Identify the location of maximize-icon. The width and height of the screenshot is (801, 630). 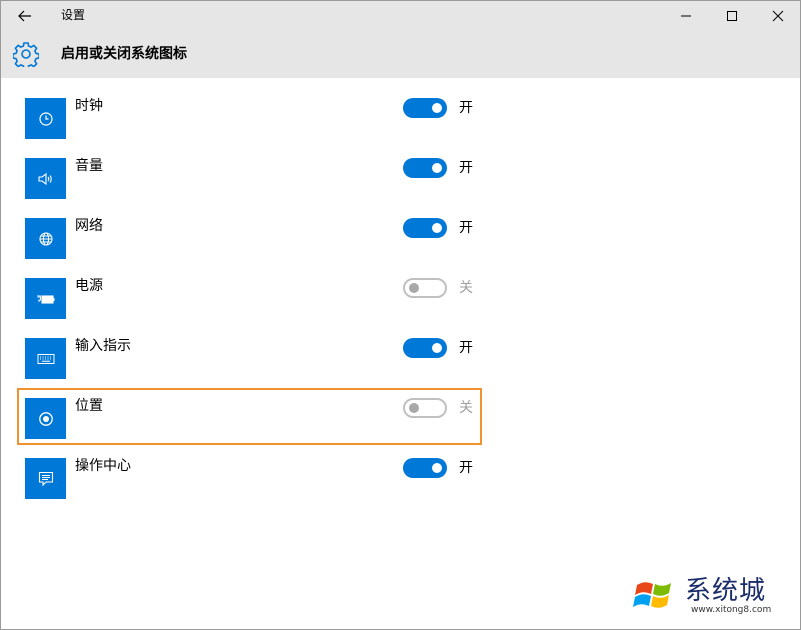
(732, 16).